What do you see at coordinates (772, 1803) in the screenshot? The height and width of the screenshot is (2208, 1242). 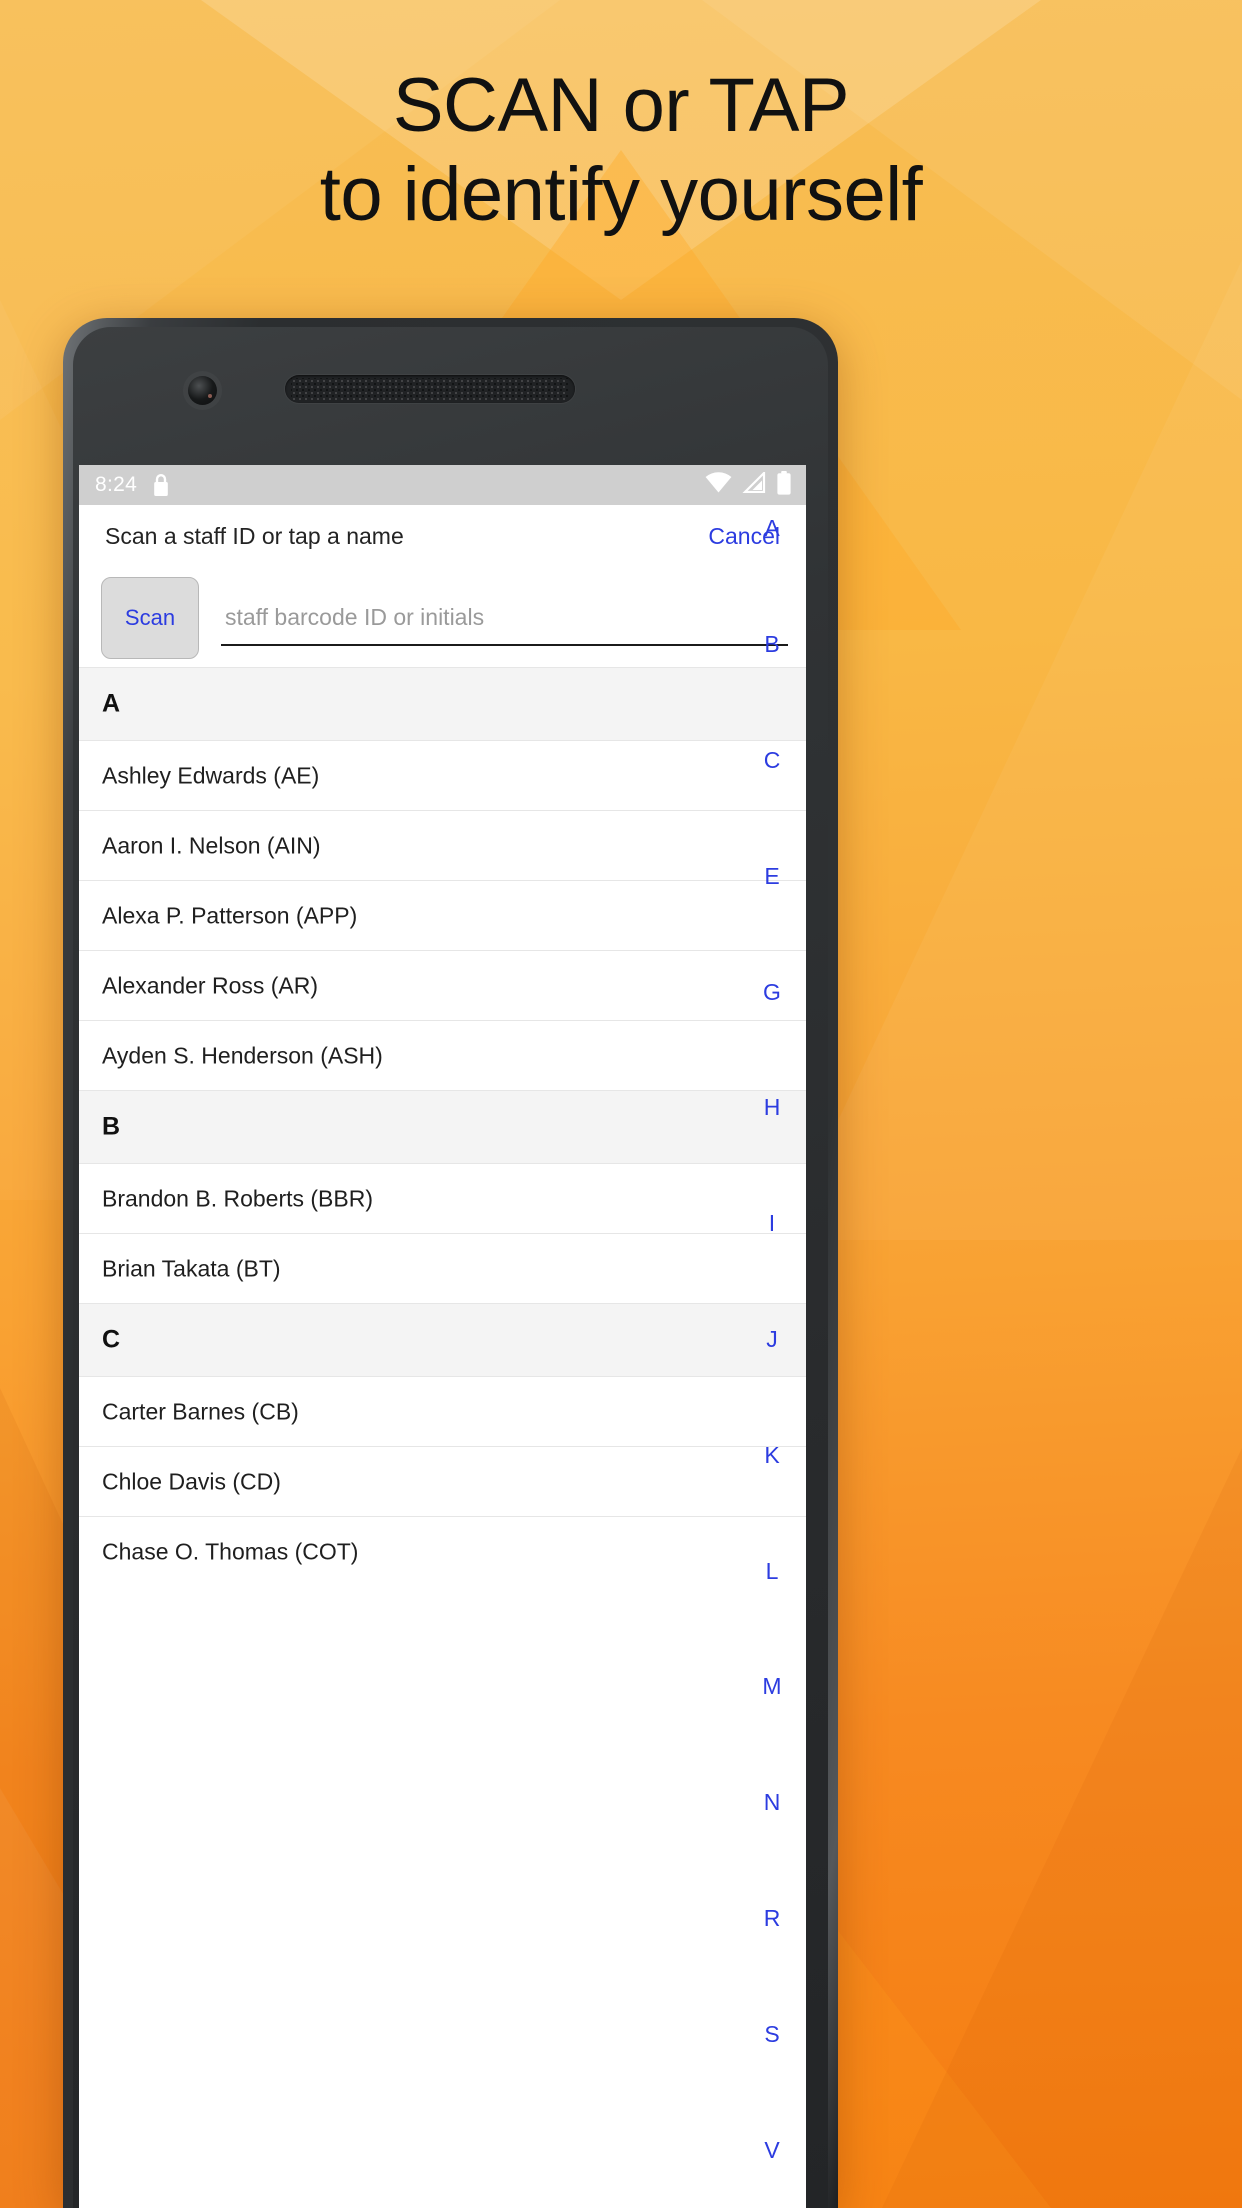 I see `alphabet-index-letter: N` at bounding box center [772, 1803].